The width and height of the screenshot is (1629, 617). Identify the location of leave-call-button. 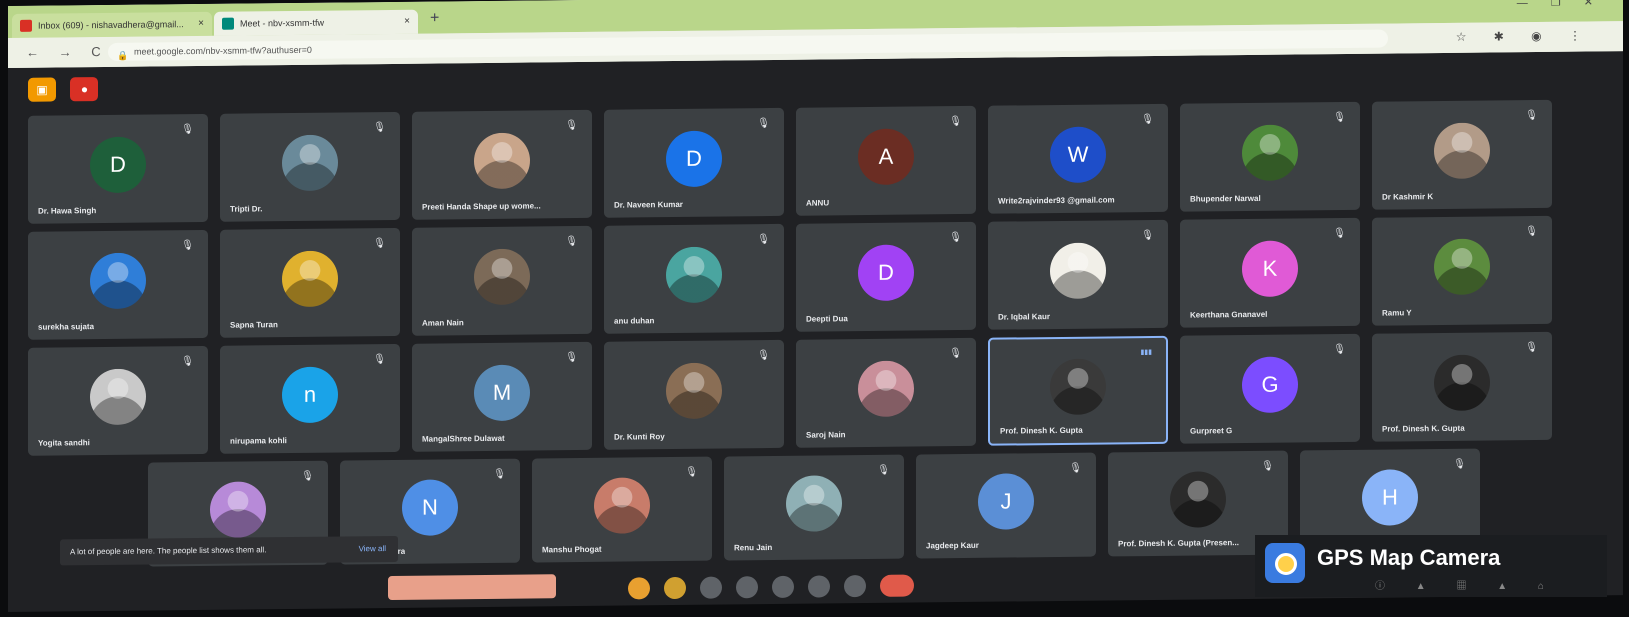
(897, 585).